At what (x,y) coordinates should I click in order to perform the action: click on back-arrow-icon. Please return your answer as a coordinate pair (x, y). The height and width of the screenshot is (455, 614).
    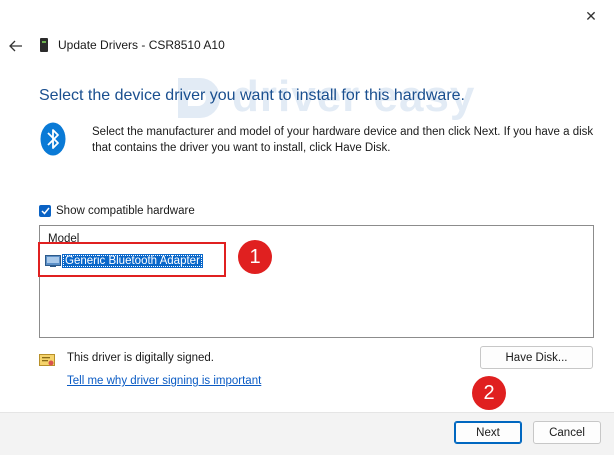
    Looking at the image, I should click on (15, 46).